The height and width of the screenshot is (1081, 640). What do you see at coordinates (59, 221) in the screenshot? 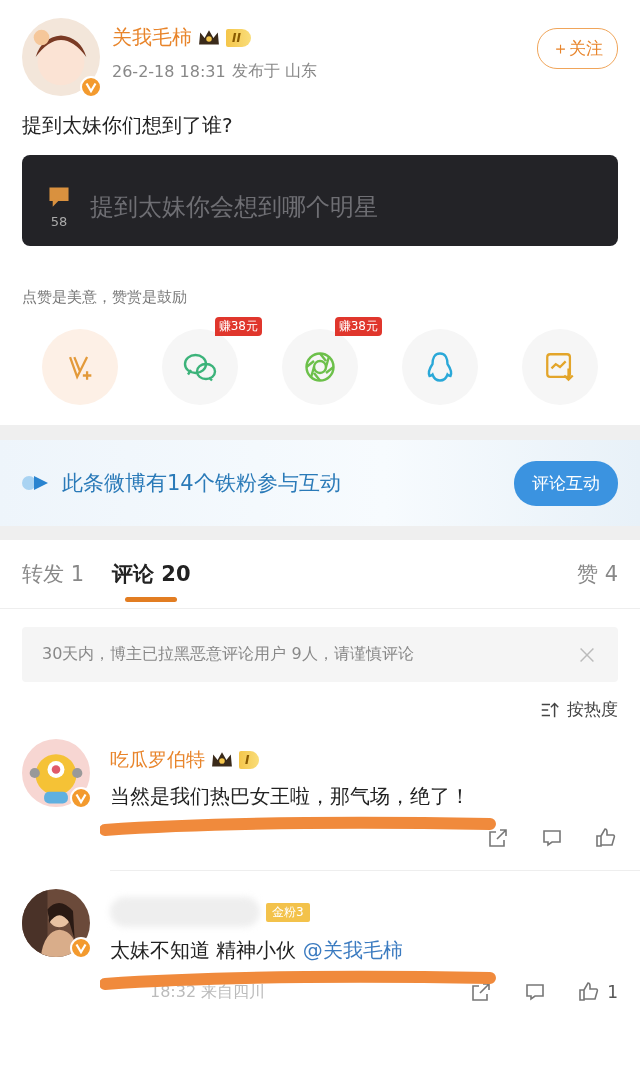
I see `card-count: 58` at bounding box center [59, 221].